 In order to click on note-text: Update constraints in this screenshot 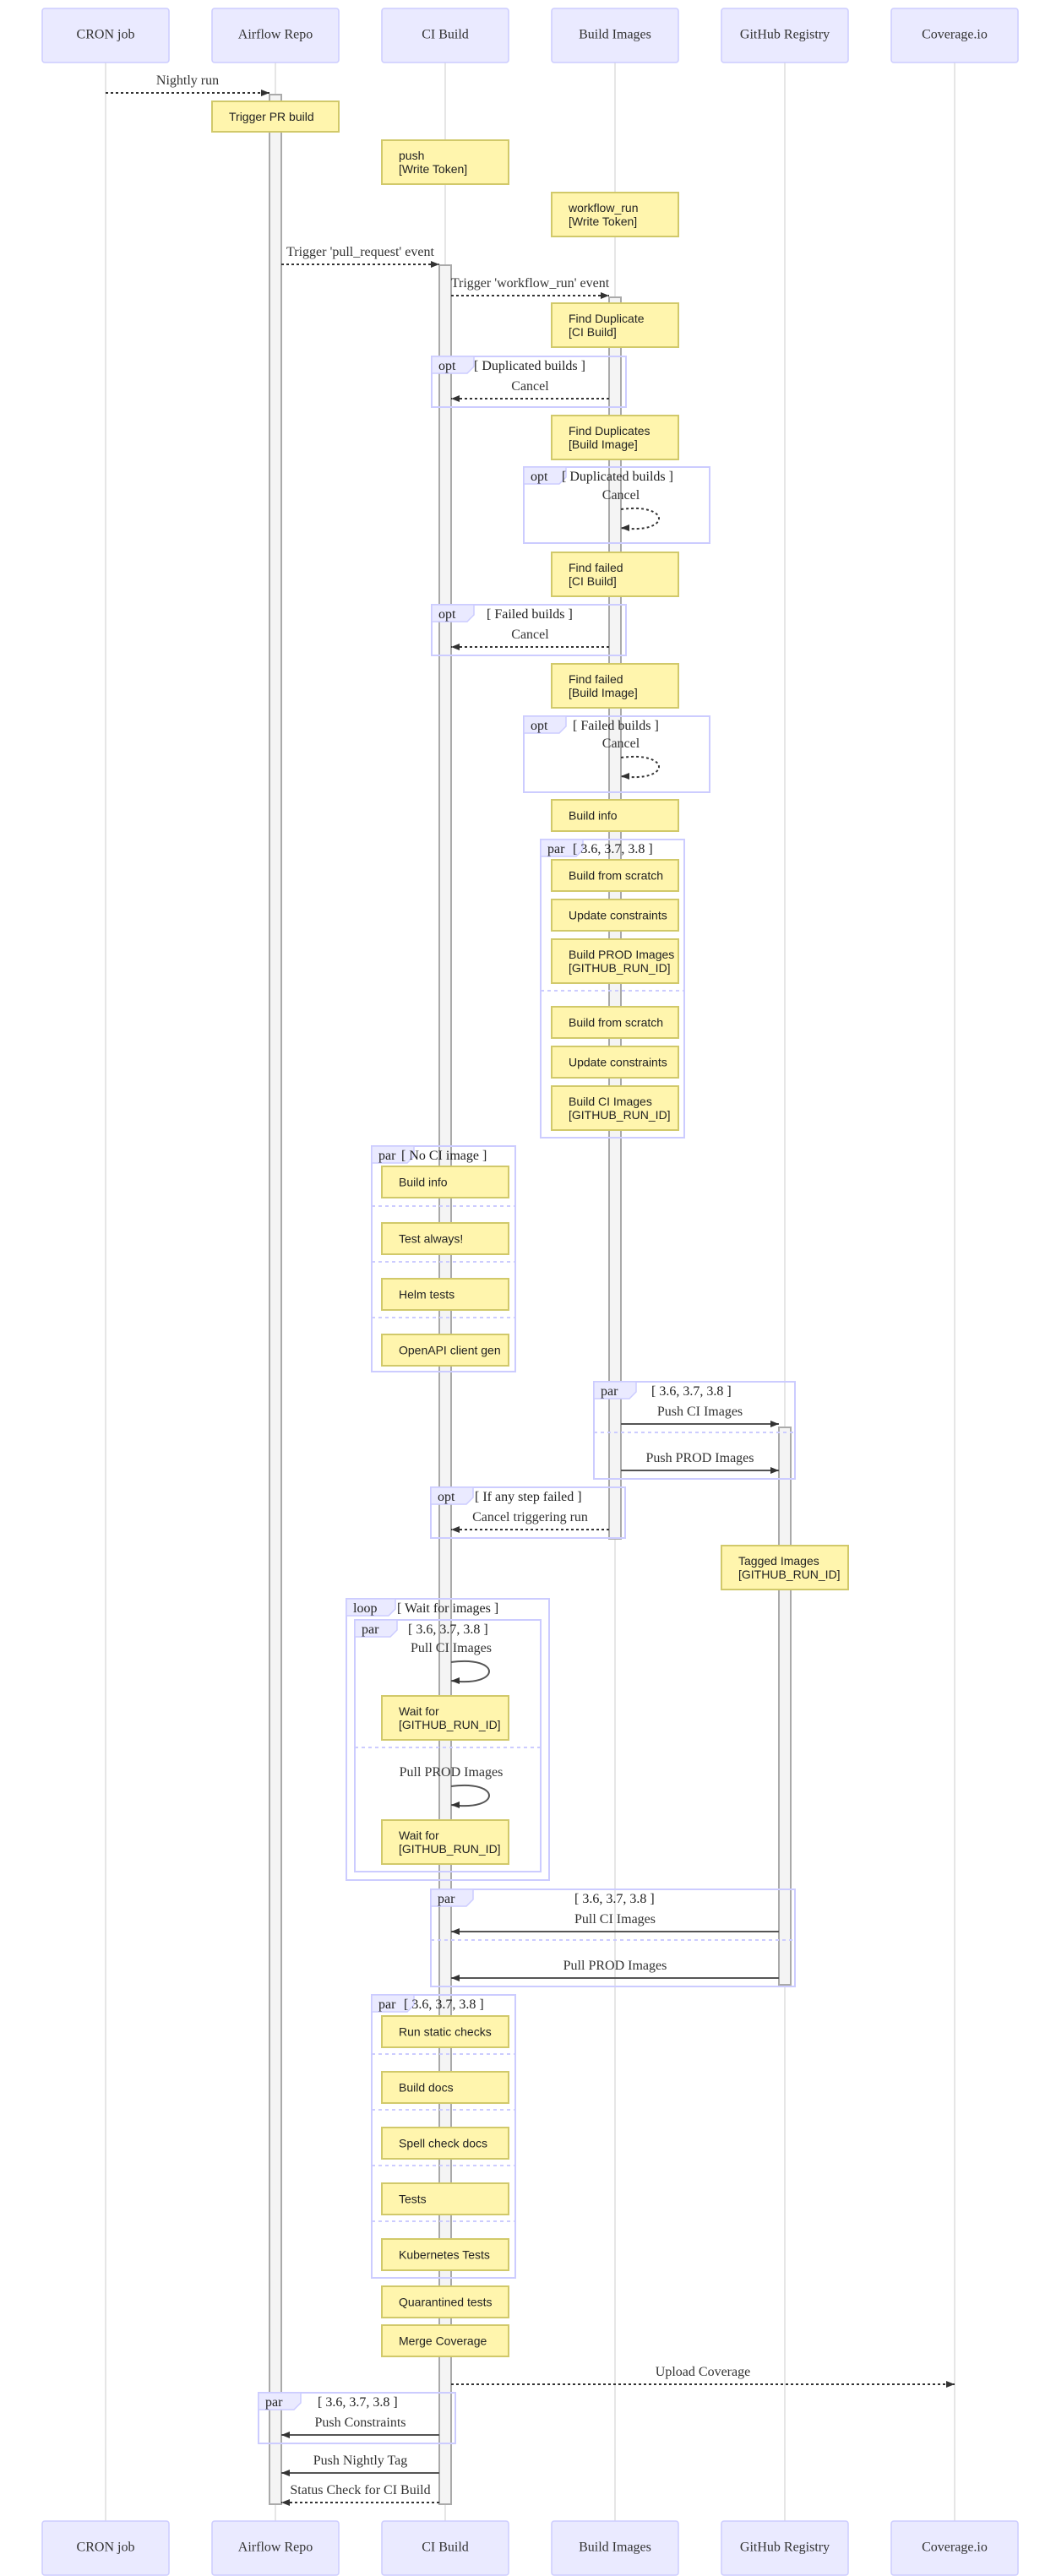, I will do `click(618, 915)`.